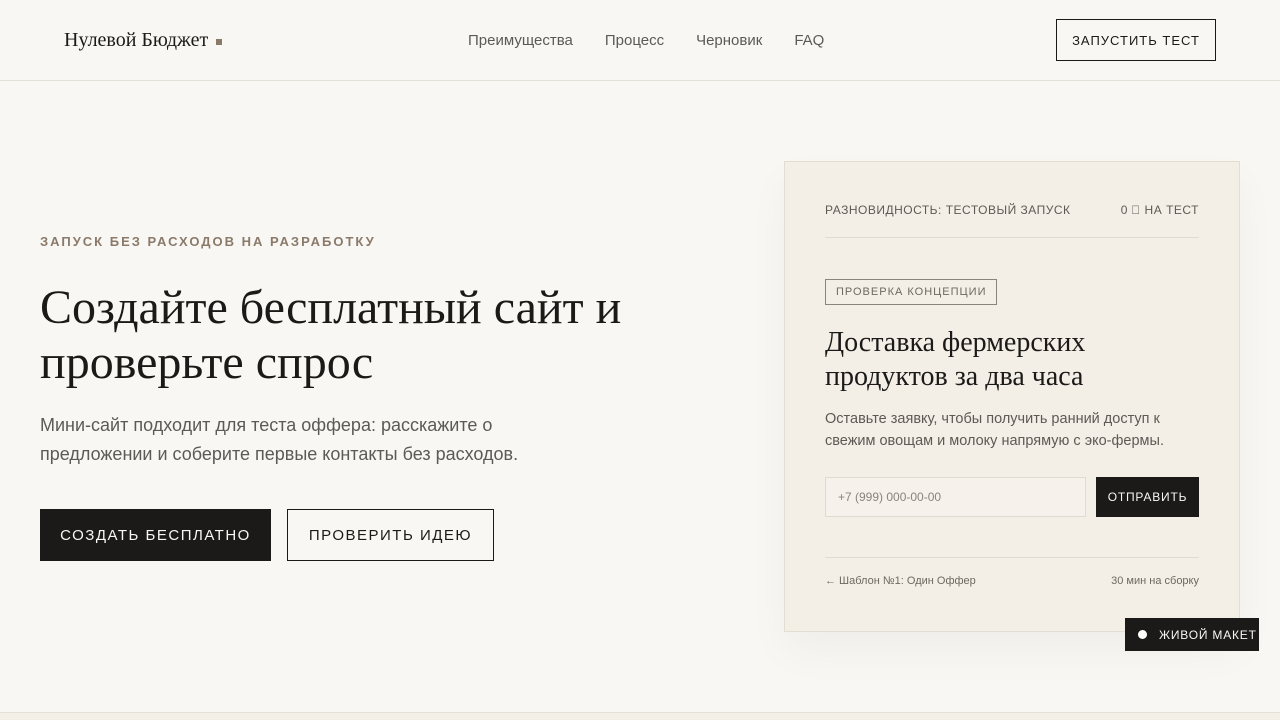 This screenshot has height=720, width=1280. I want to click on logo: Нулевой Бюджет, so click(143, 40).